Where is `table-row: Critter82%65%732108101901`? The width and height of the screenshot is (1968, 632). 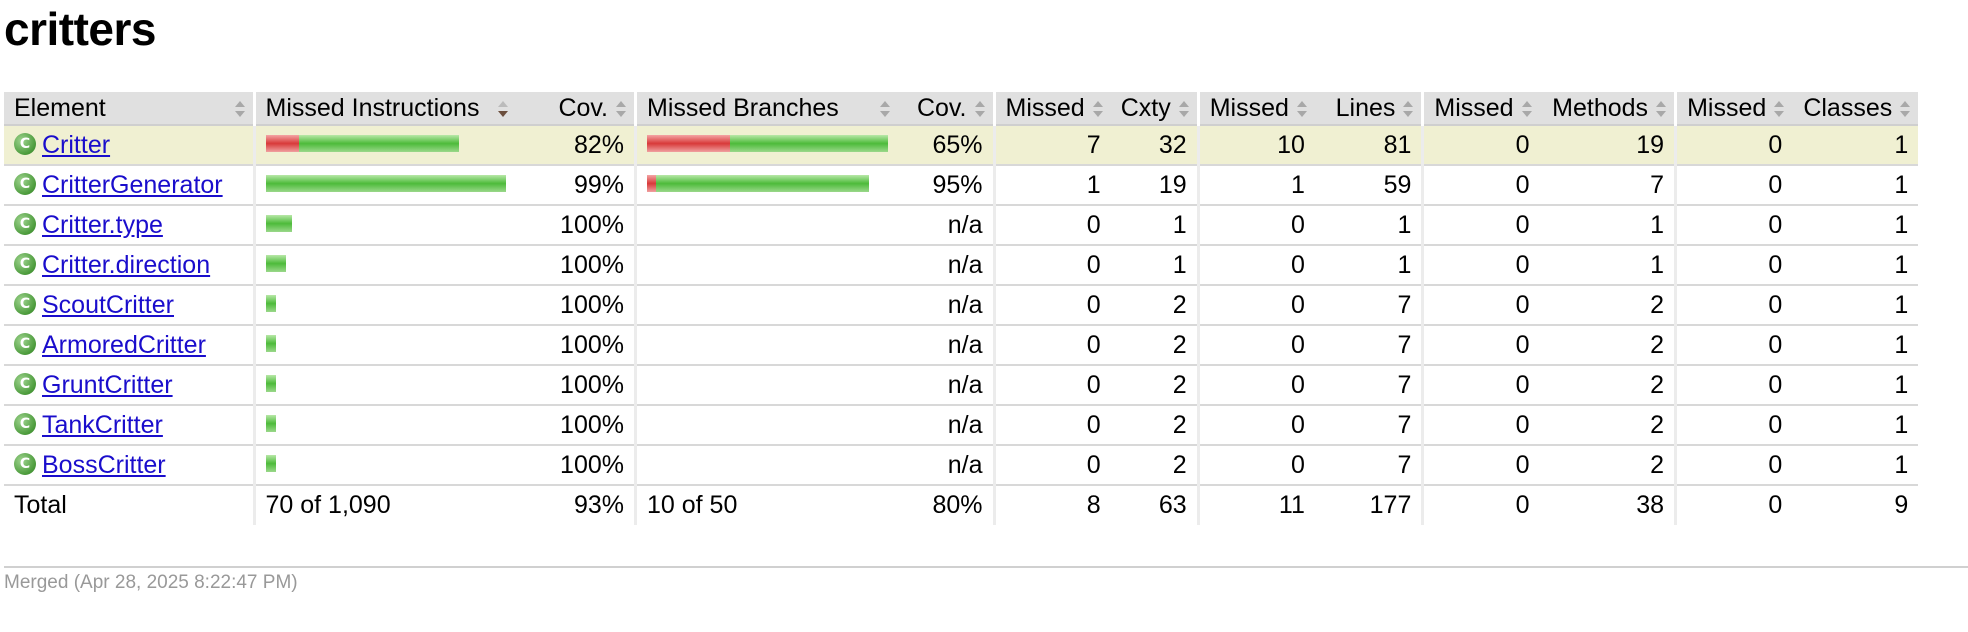 table-row: Critter82%65%732108101901 is located at coordinates (961, 145).